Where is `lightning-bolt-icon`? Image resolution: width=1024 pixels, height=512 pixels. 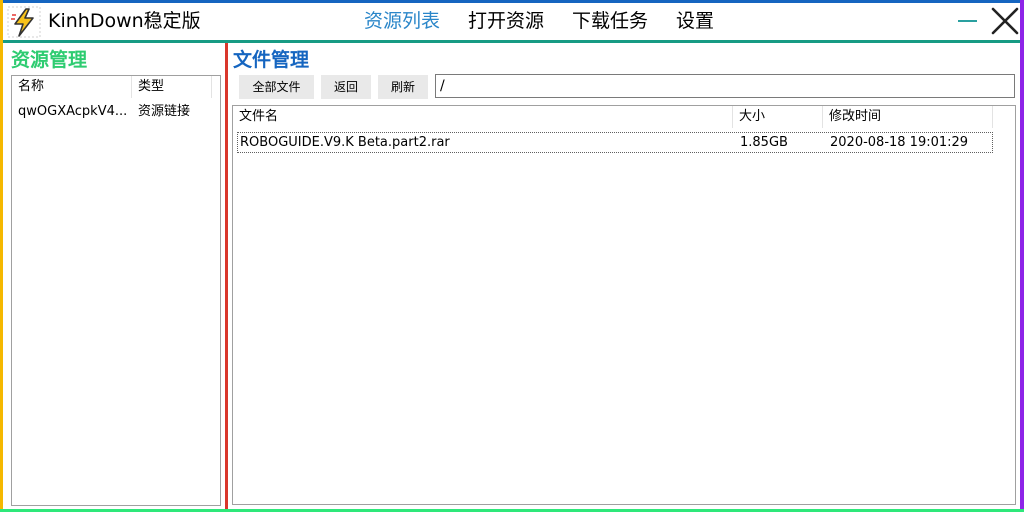
lightning-bolt-icon is located at coordinates (24, 22).